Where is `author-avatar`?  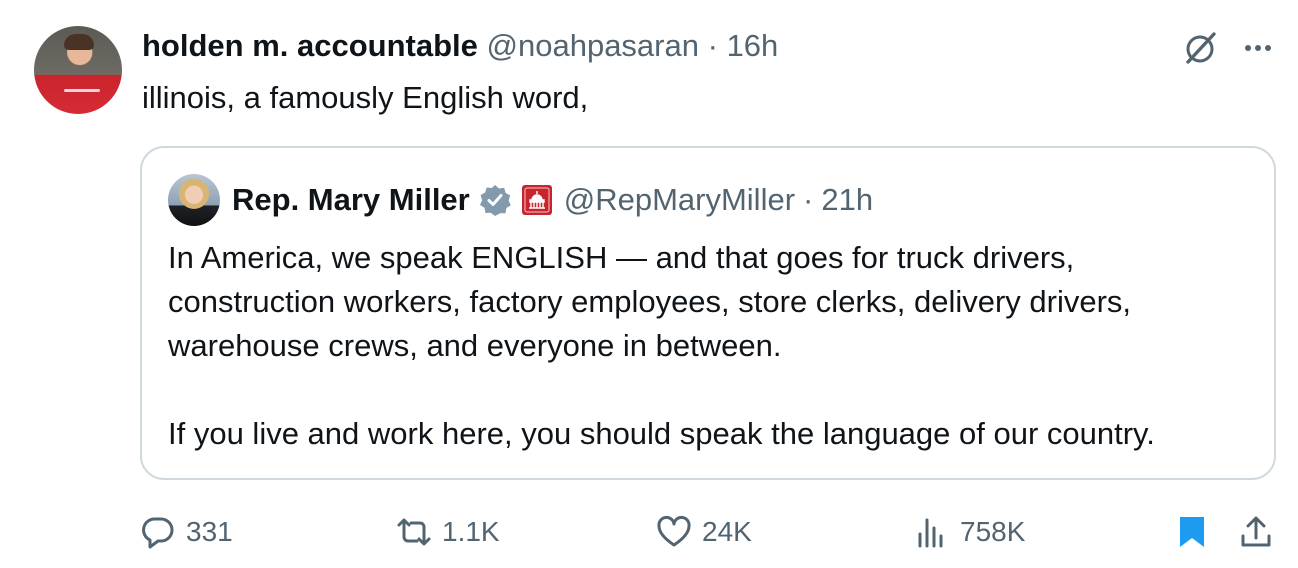 author-avatar is located at coordinates (78, 70).